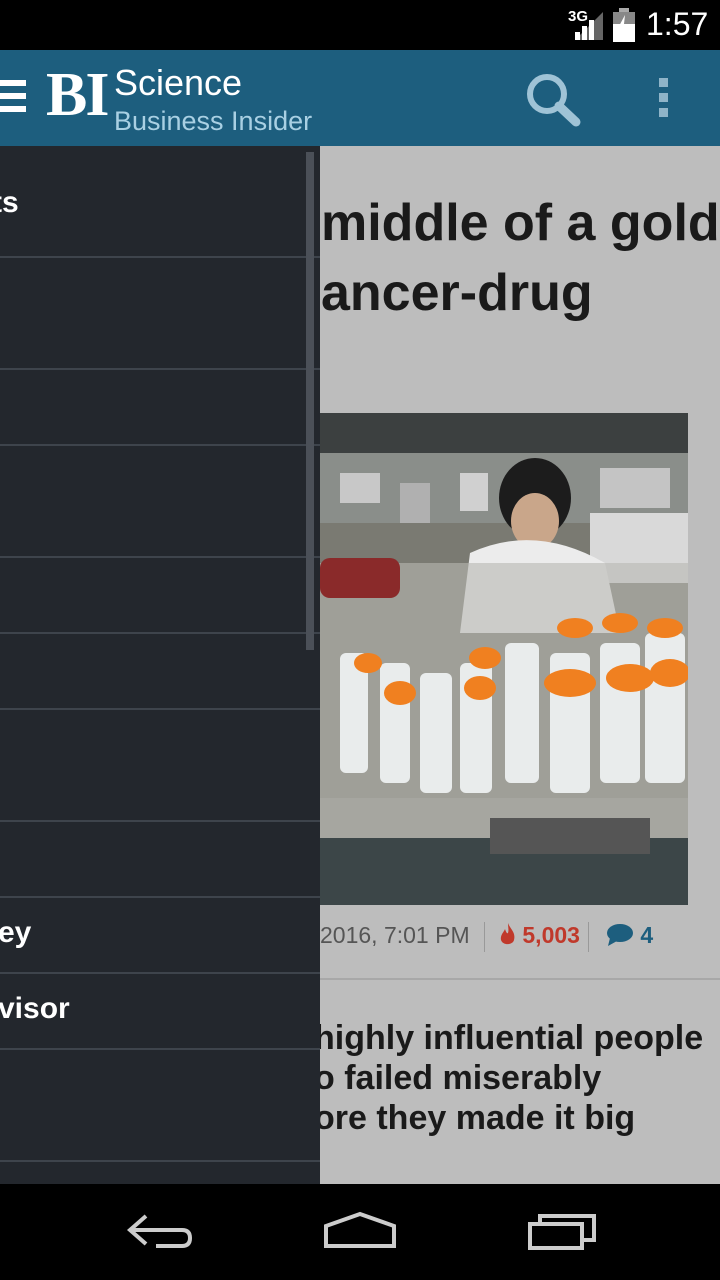 Image resolution: width=720 pixels, height=1280 pixels. Describe the element at coordinates (589, 26) in the screenshot. I see `signal-icon` at that location.